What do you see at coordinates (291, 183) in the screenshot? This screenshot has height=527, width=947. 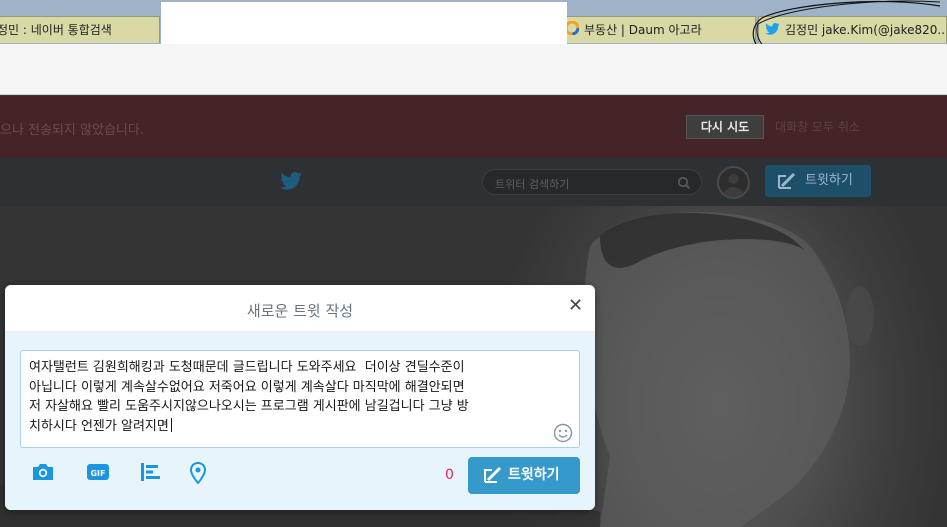 I see `twitter-logo-icon` at bounding box center [291, 183].